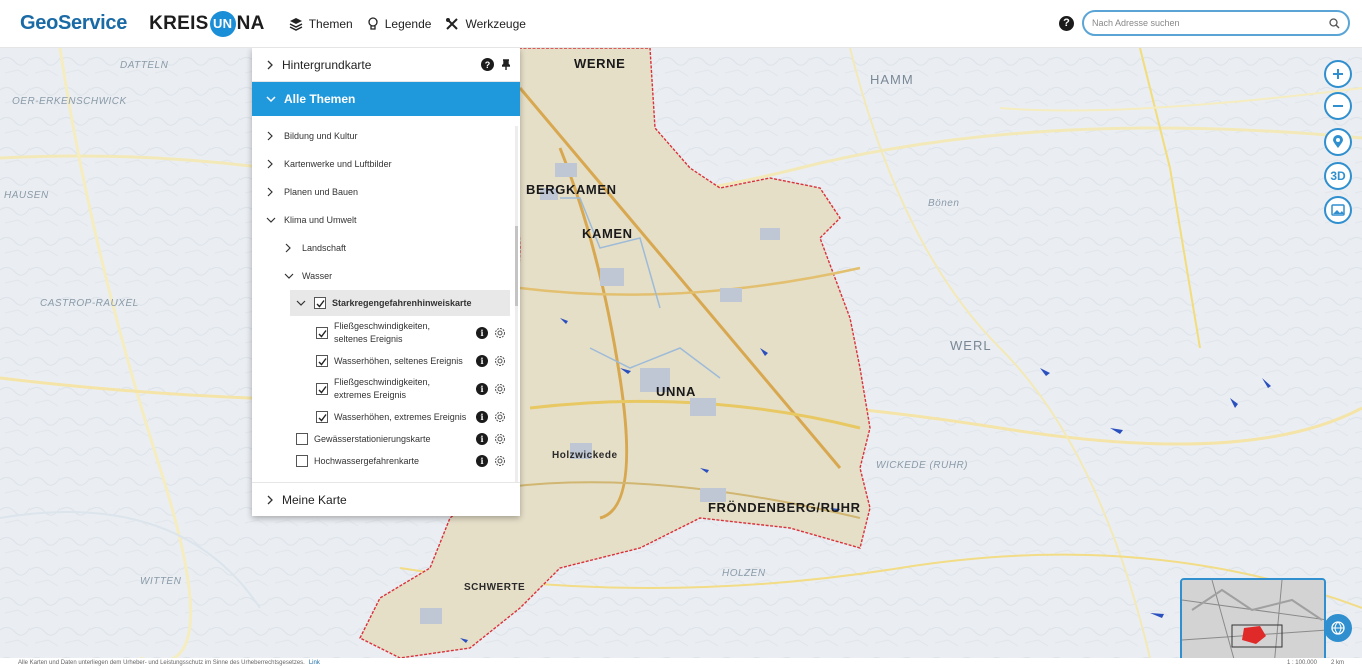  Describe the element at coordinates (386, 65) in the screenshot. I see `background-map-header: Hintergrundkarte ?` at that location.